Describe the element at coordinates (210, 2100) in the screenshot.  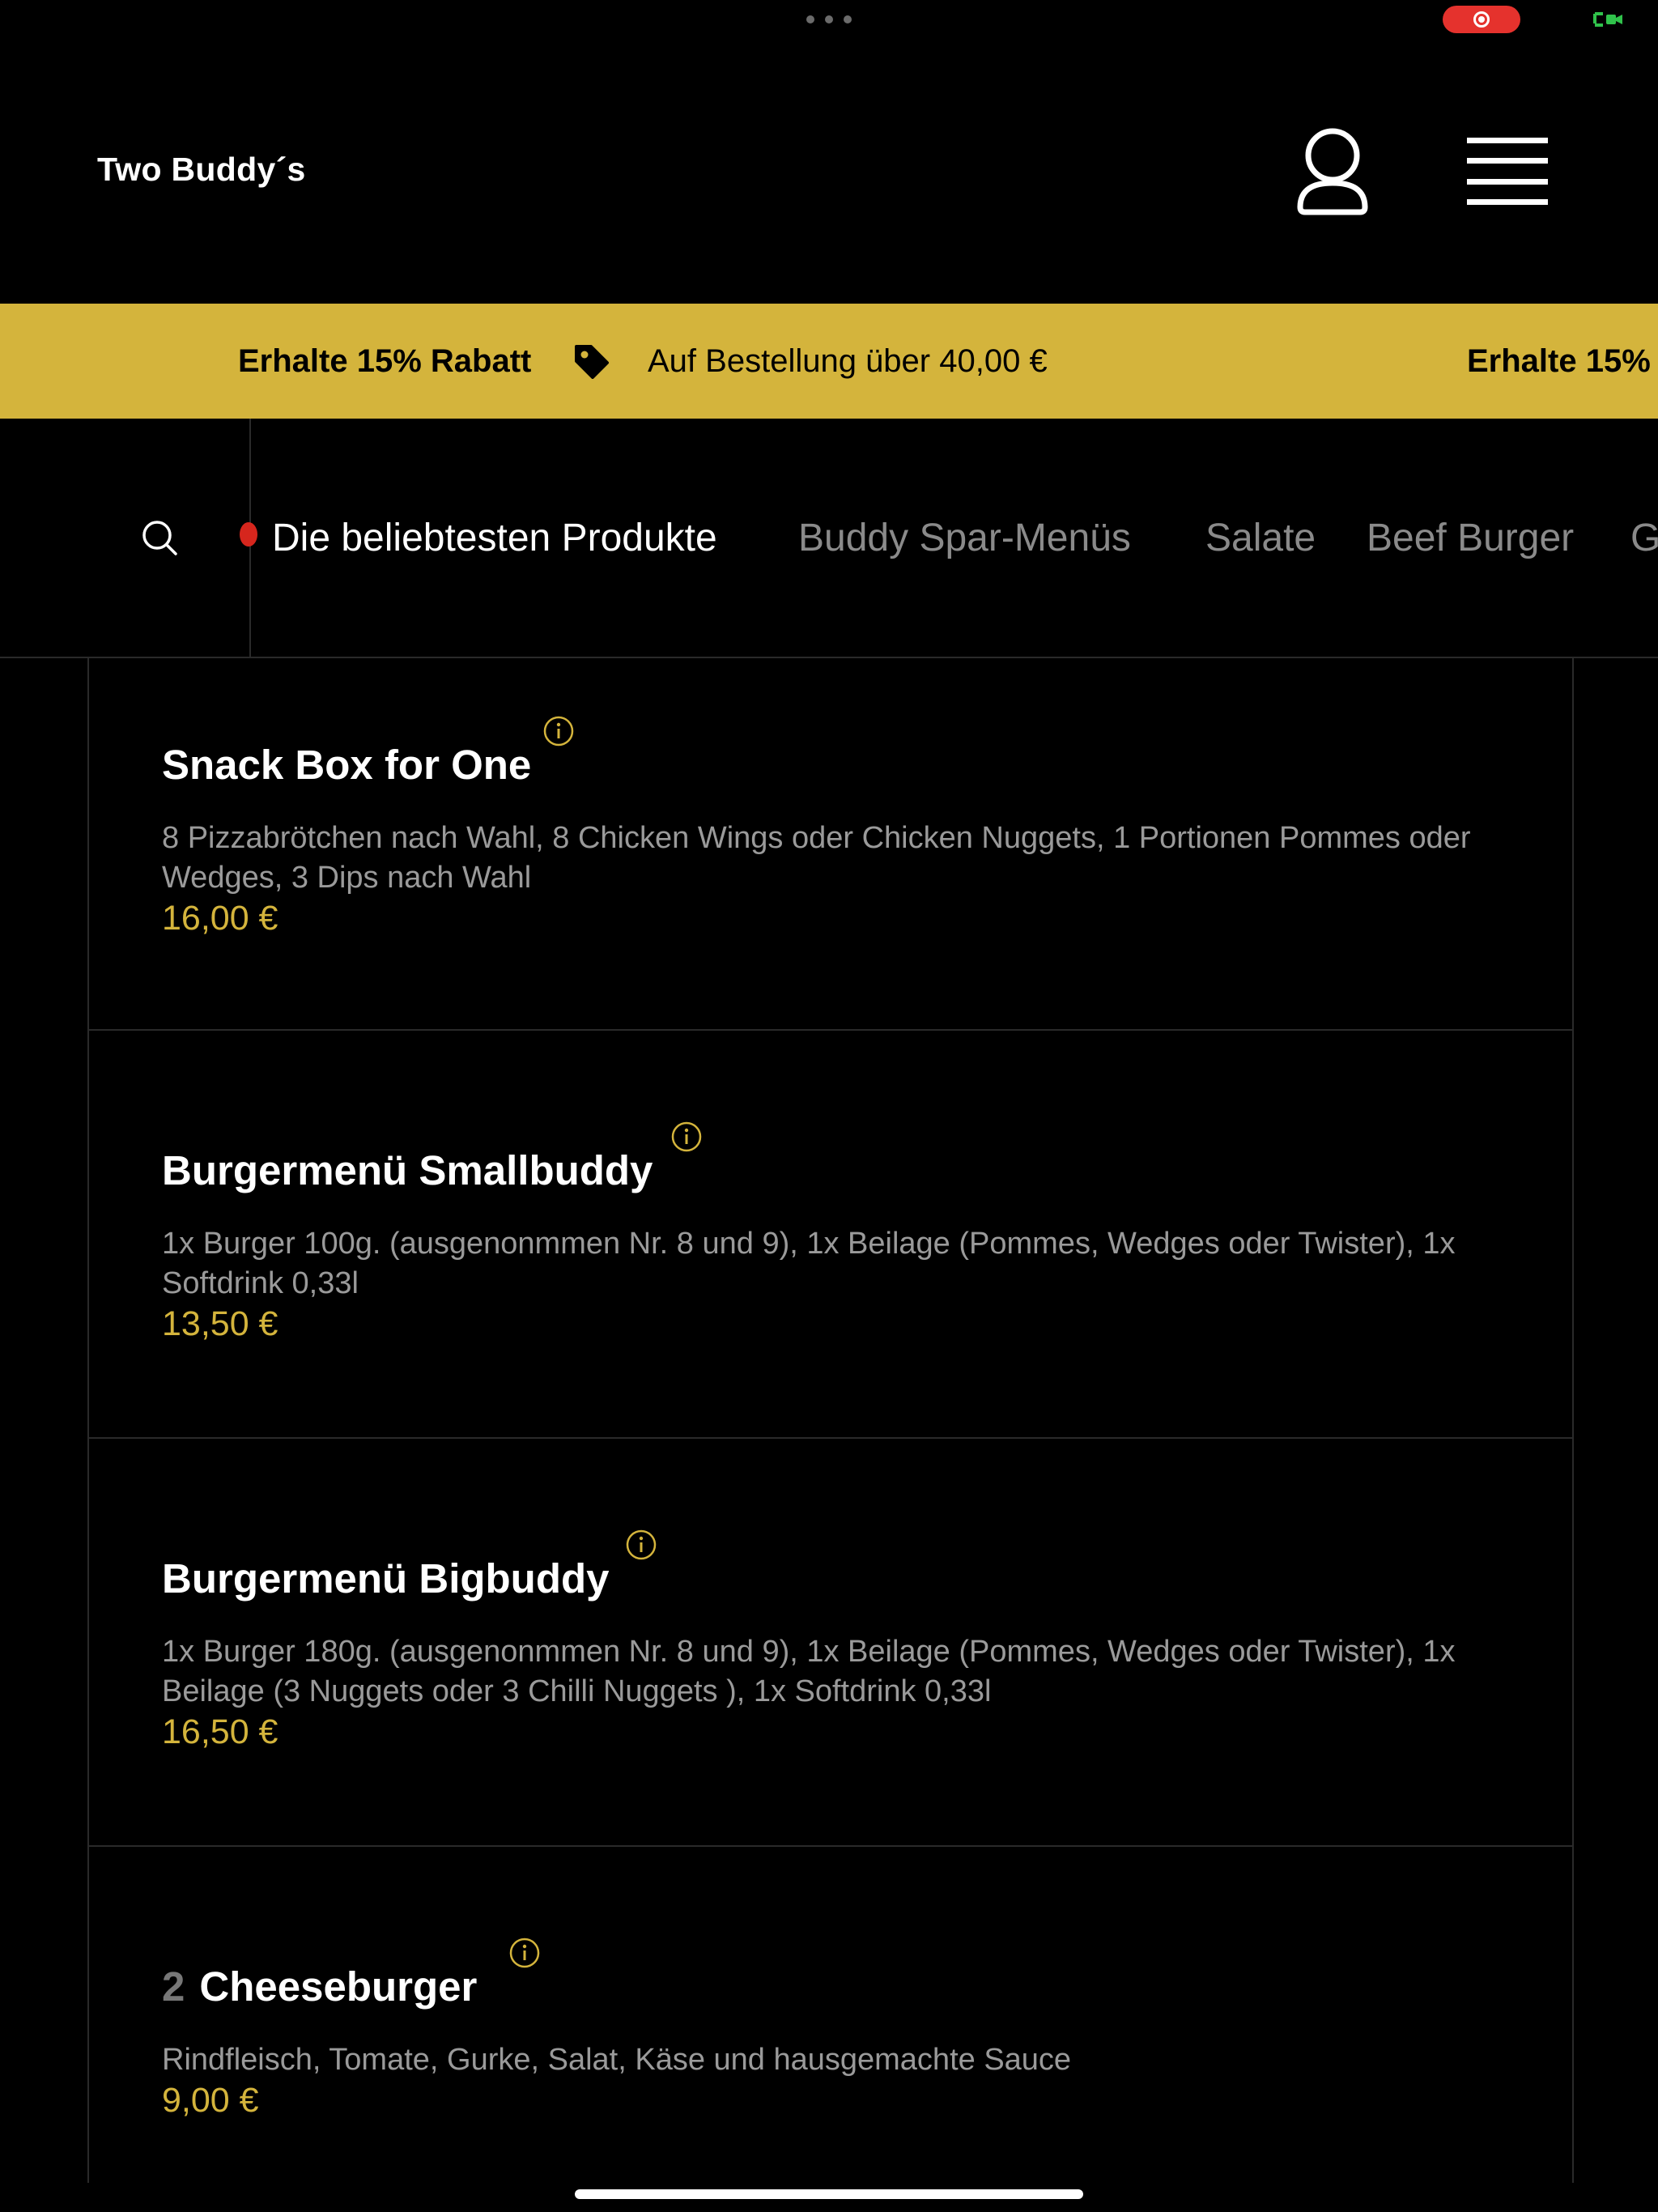
I see `product-price: 9,00 €` at that location.